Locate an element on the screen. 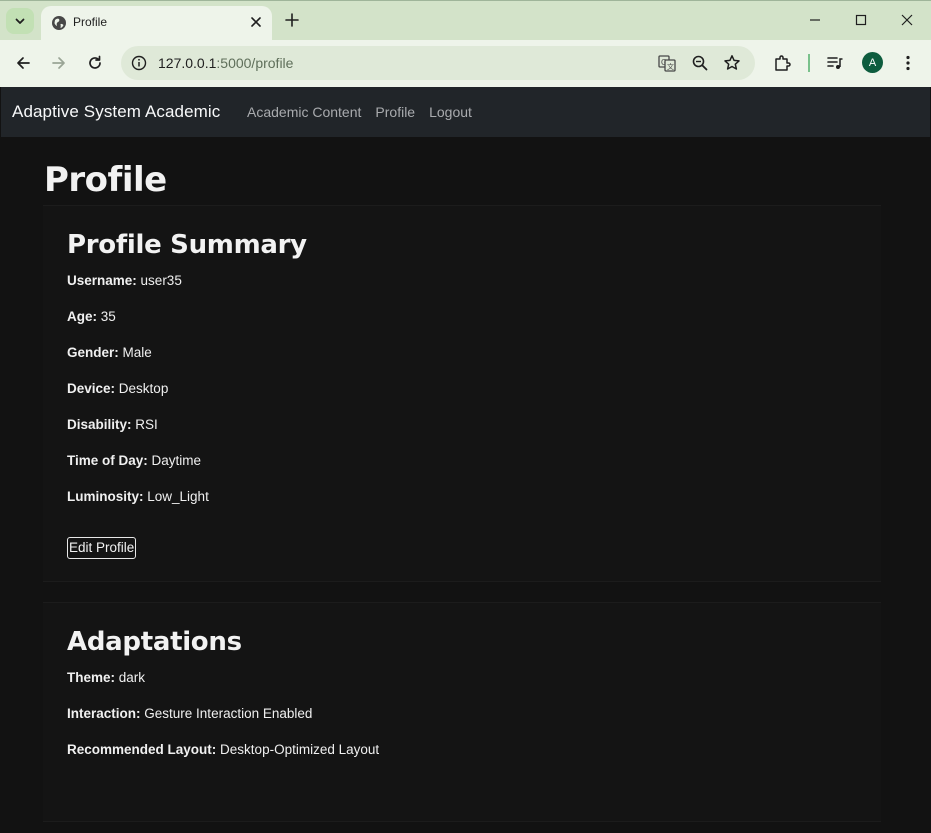 This screenshot has width=931, height=833. media-playlist-icon is located at coordinates (835, 63).